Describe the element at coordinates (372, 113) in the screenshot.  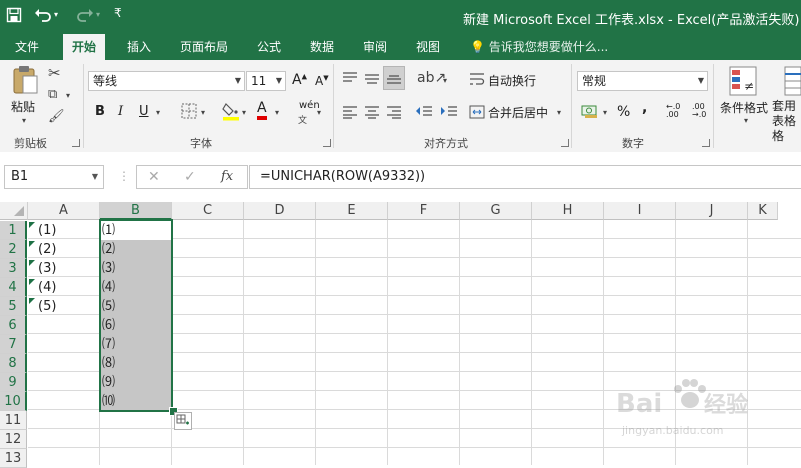
I see `align-center-icon` at that location.